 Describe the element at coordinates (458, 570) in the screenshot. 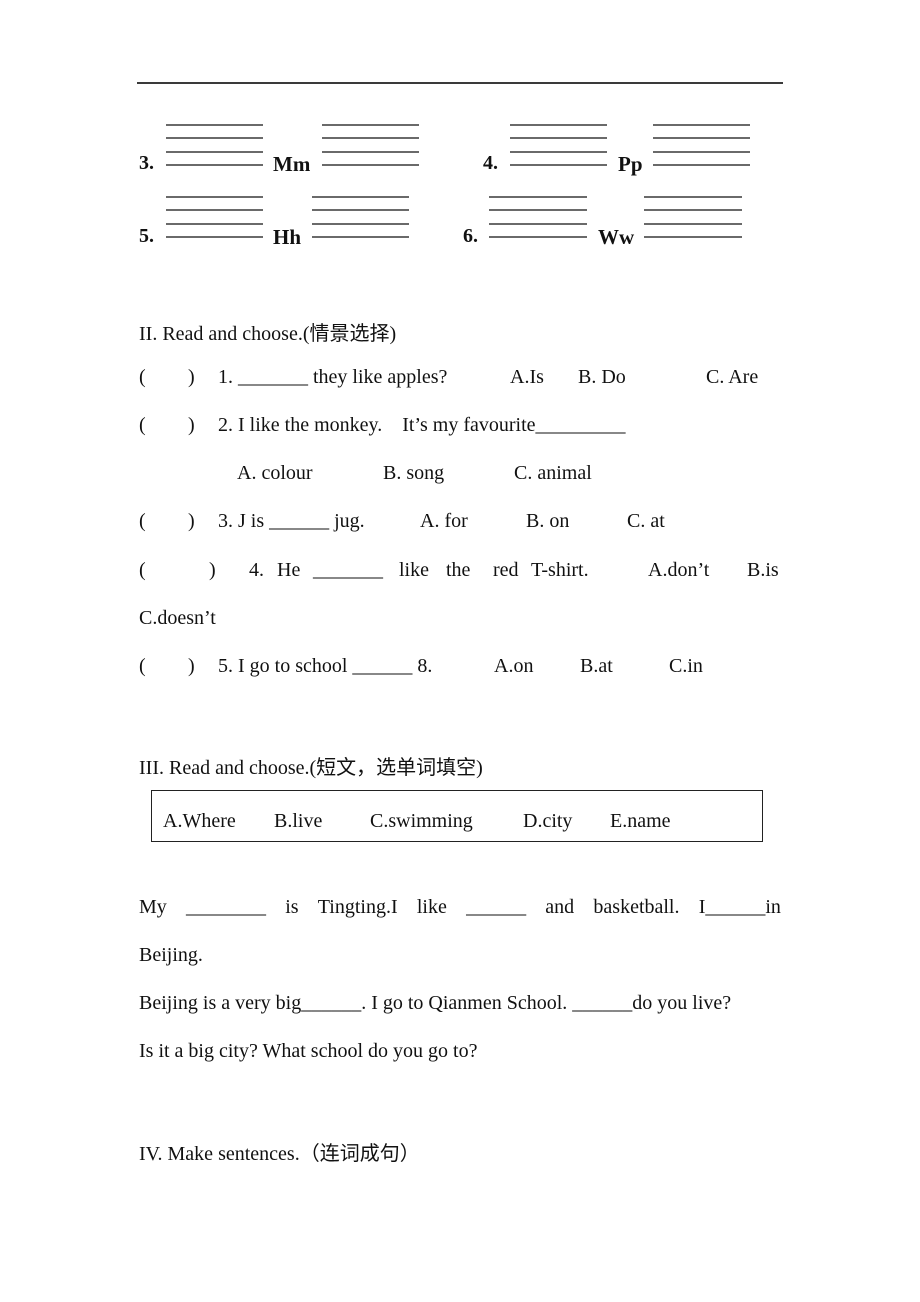

I see `question-word: the` at that location.